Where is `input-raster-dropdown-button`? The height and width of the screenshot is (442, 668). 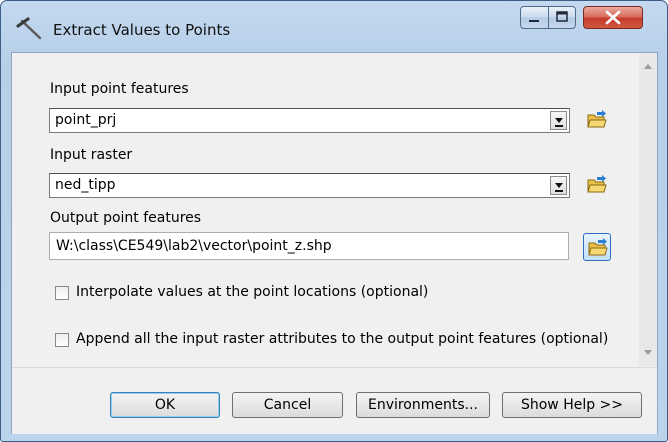 input-raster-dropdown-button is located at coordinates (558, 185).